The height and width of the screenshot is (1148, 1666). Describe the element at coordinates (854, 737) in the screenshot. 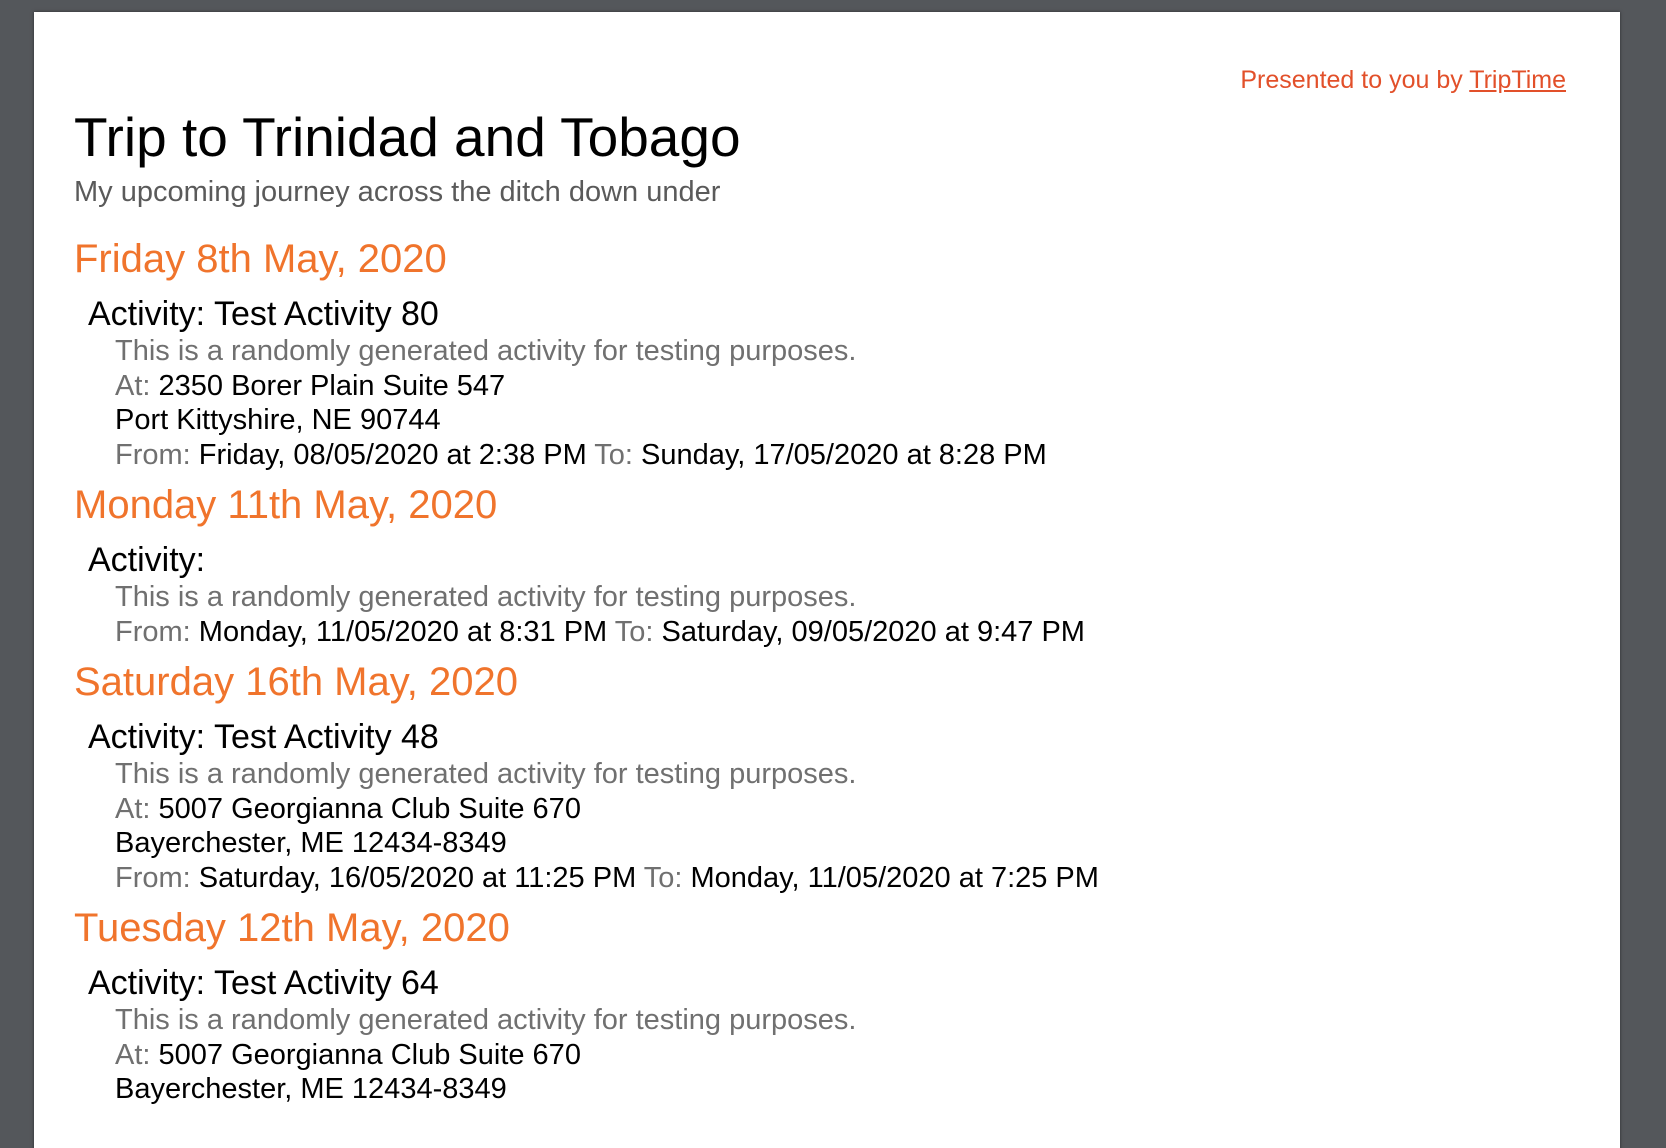

I see `activity-title: Activity: Test Activity 48` at that location.